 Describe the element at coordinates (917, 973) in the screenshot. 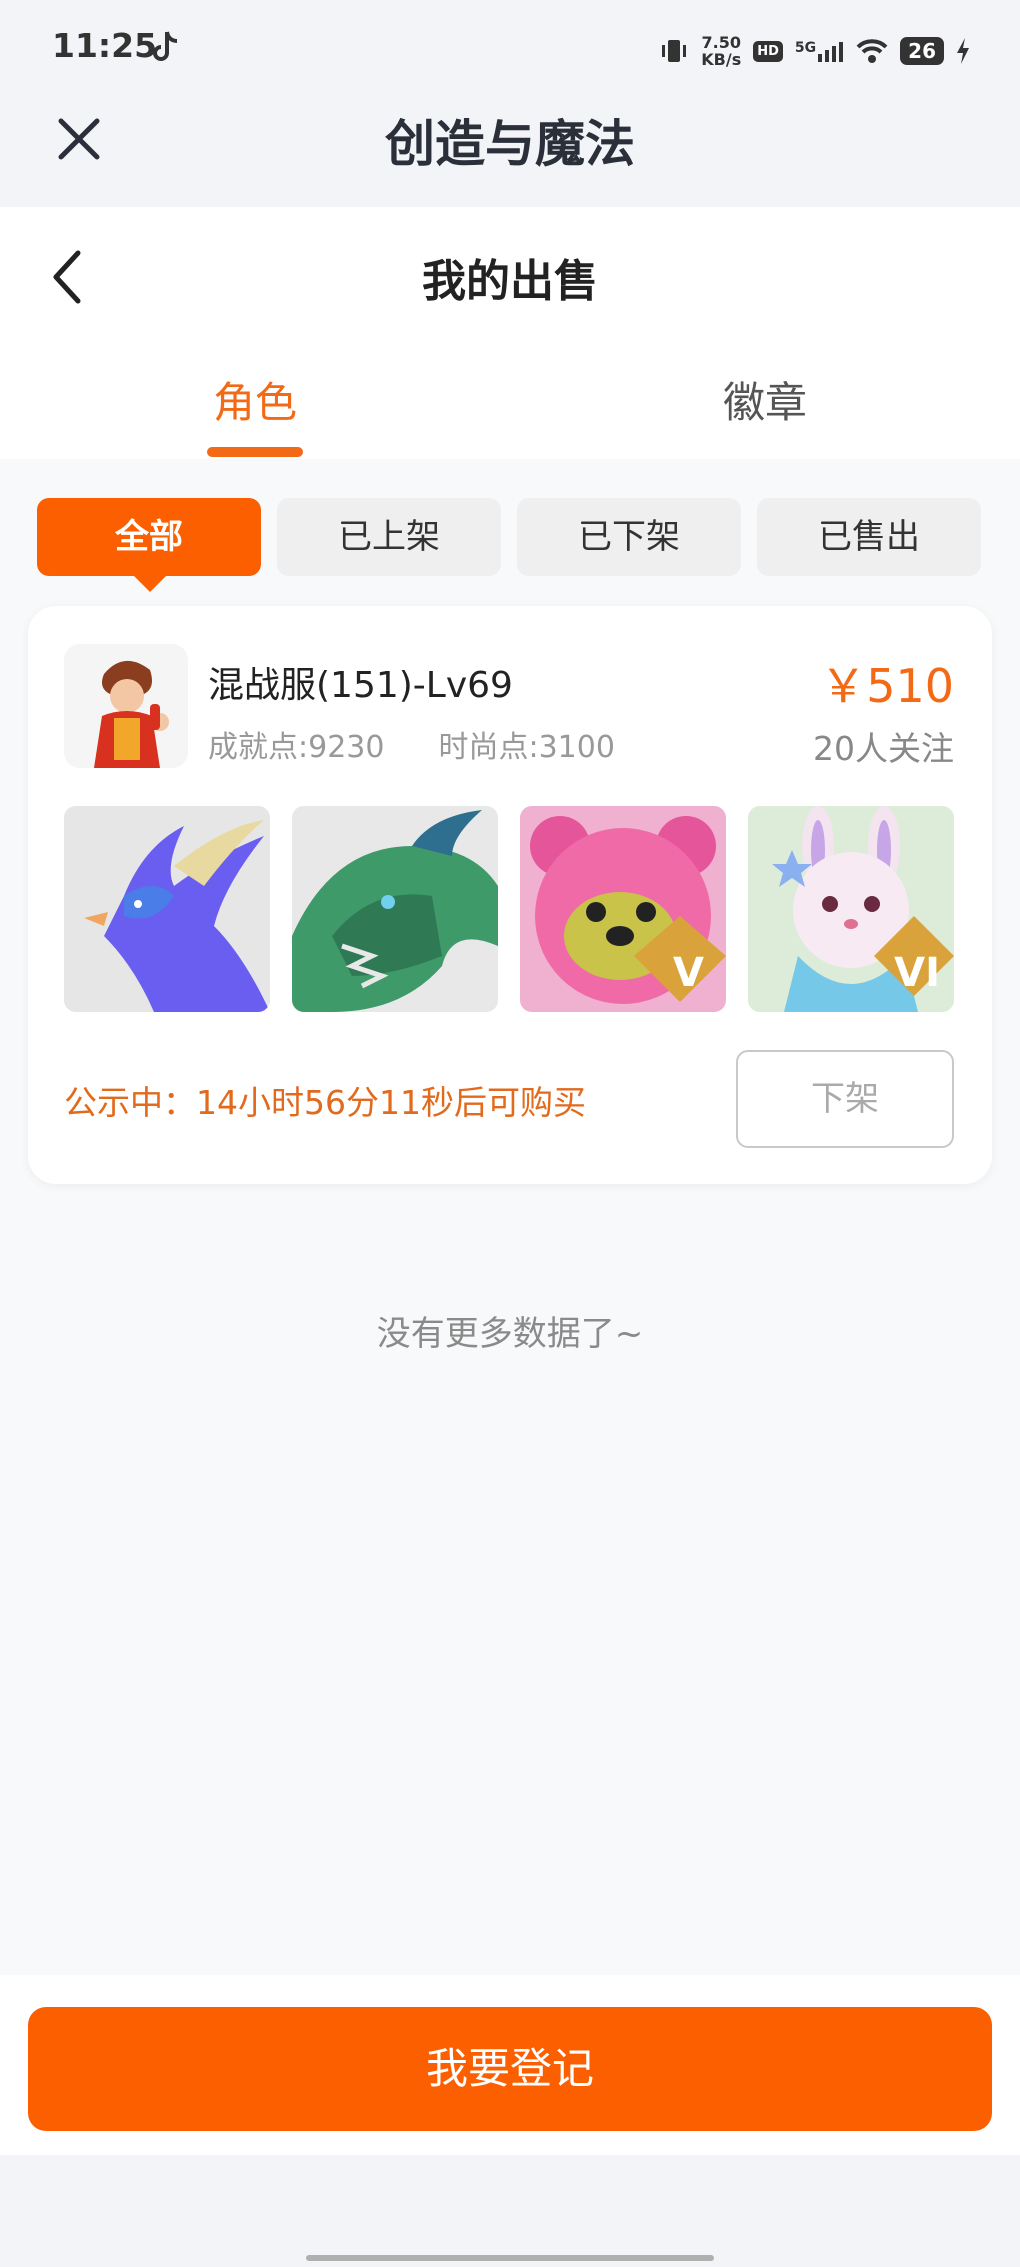

I see `pet-rank-vi-label: VI` at that location.